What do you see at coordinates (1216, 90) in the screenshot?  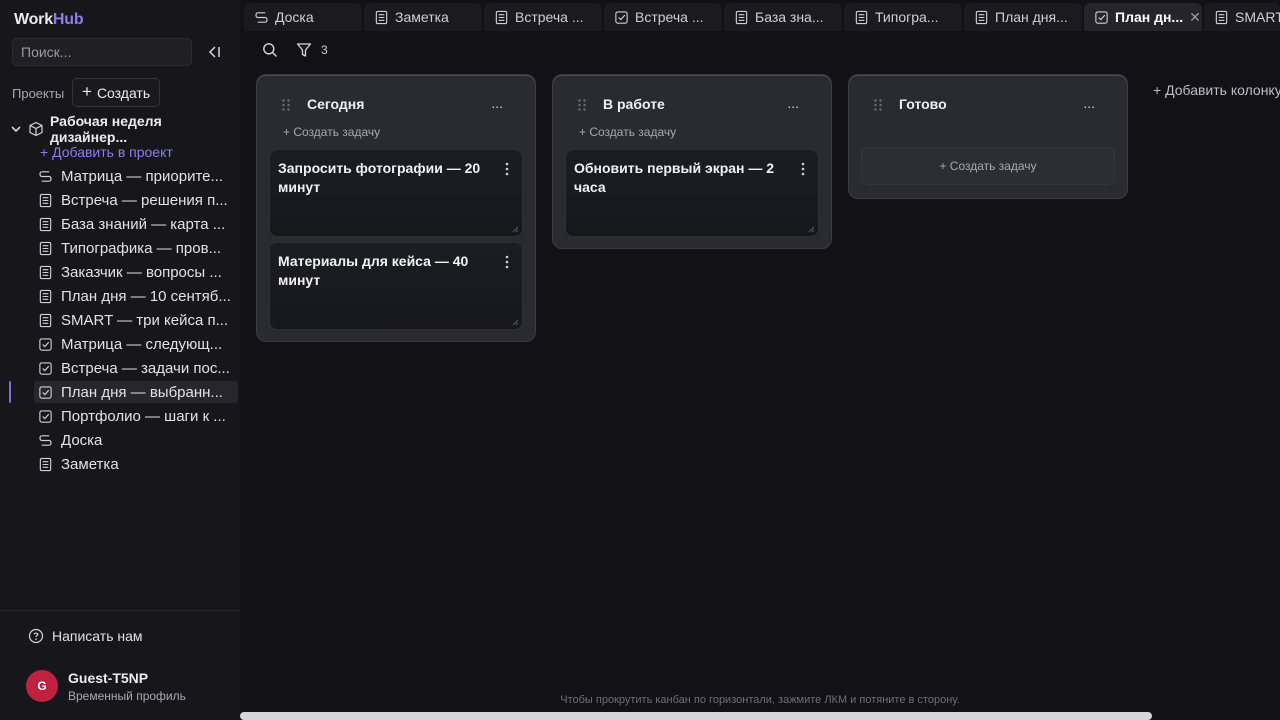 I see `add-column-button: + Добавить колонку` at bounding box center [1216, 90].